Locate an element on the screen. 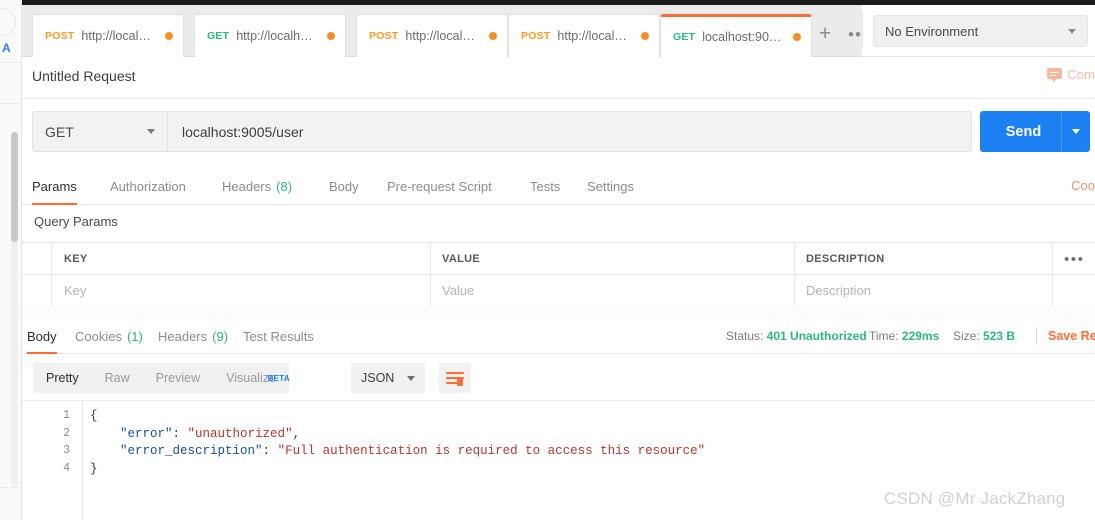  size-value: 523 B is located at coordinates (999, 336).